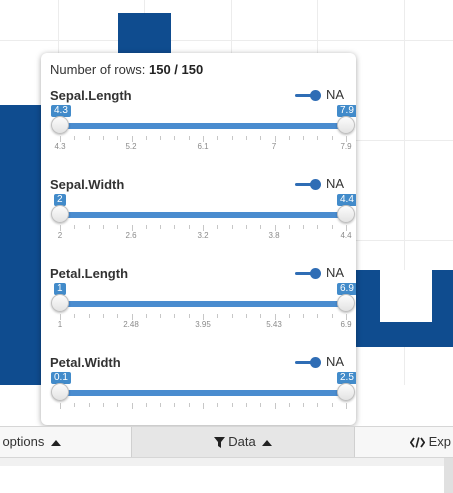 Image resolution: width=453 pixels, height=493 pixels. What do you see at coordinates (60, 235) in the screenshot?
I see `tick-label: 2` at bounding box center [60, 235].